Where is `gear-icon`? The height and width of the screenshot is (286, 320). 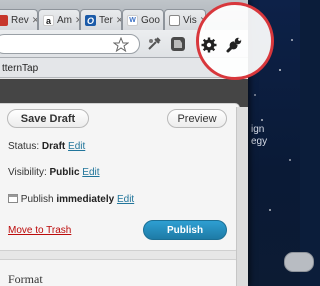
gear-icon is located at coordinates (209, 45).